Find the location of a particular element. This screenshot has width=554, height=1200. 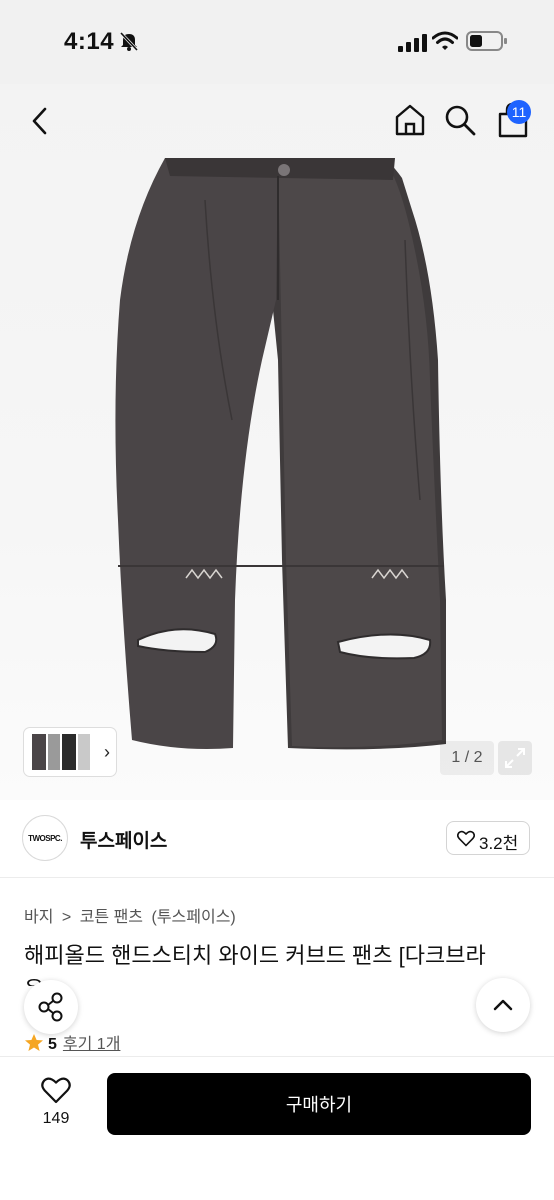

breadcrumb-category: 바지 is located at coordinates (38, 917).